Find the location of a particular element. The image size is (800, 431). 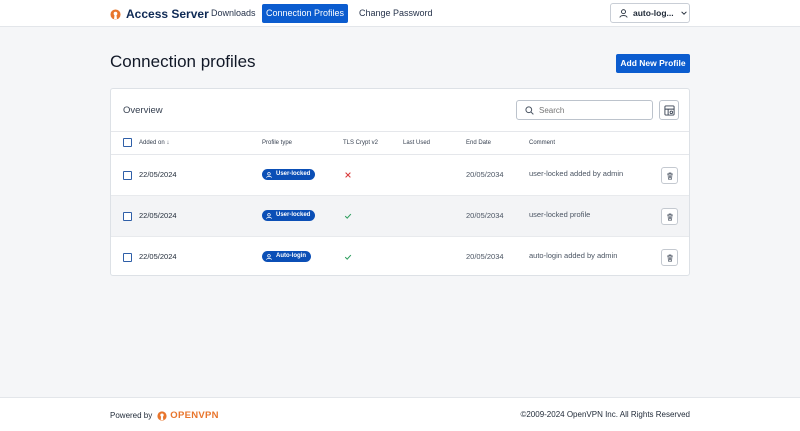

powered-by: Powered by OPENVPN is located at coordinates (164, 415).